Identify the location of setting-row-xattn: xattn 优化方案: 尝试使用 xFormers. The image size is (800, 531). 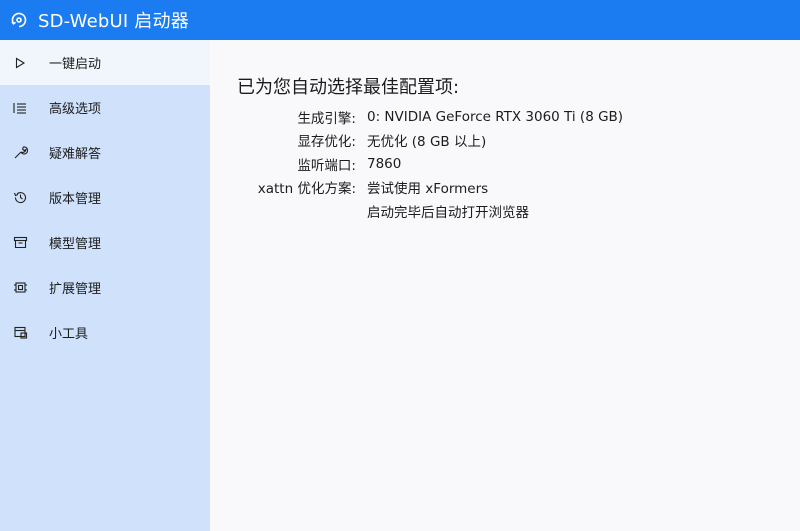
(505, 188).